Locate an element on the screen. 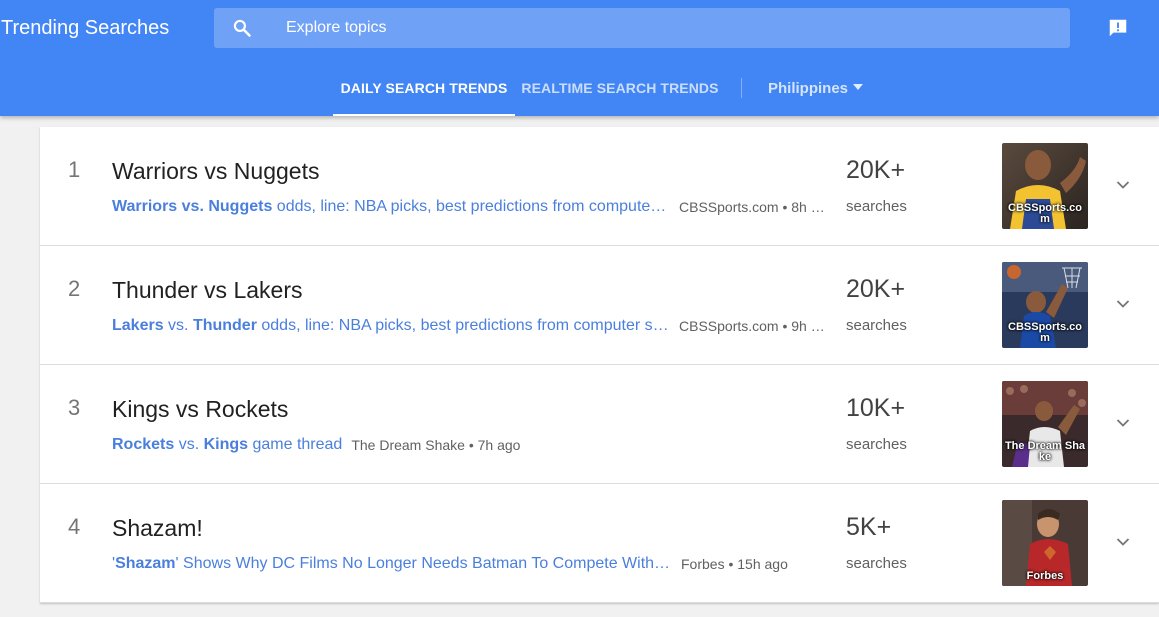  trend-query: Warriors vs Nuggets is located at coordinates (215, 171).